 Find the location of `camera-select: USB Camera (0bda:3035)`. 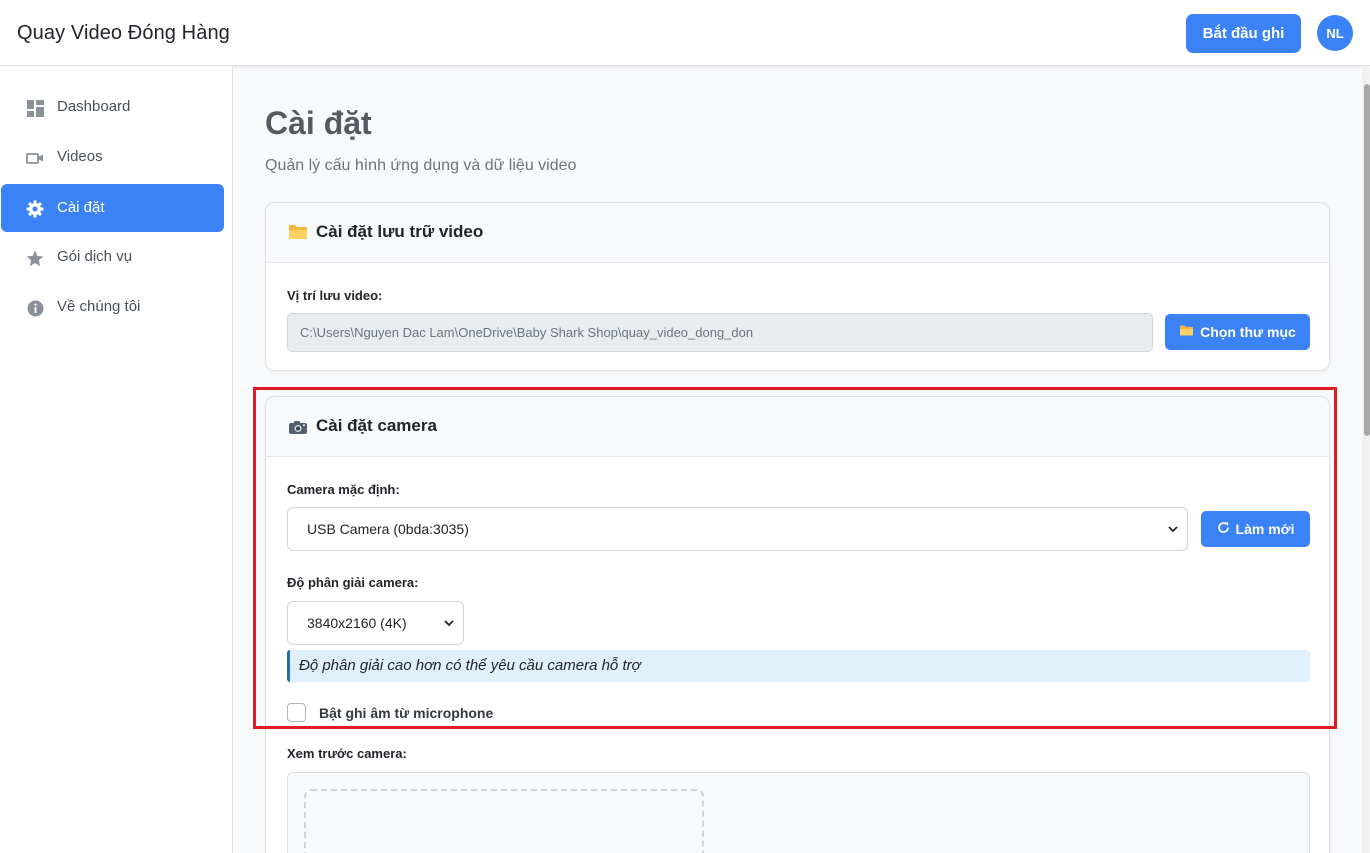

camera-select: USB Camera (0bda:3035) is located at coordinates (737, 529).